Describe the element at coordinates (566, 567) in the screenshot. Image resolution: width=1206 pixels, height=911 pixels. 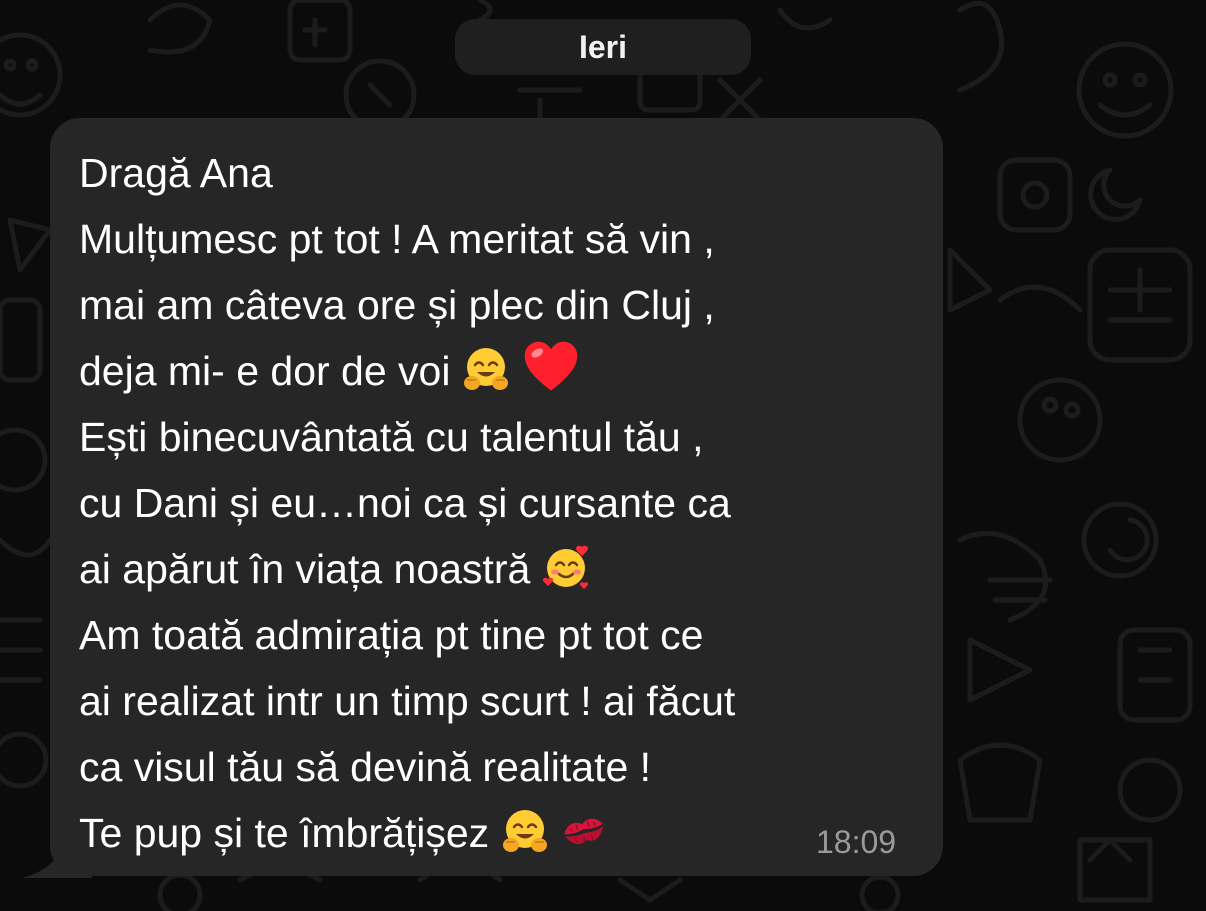
I see `smiling-face-with-hearts-emoji` at that location.